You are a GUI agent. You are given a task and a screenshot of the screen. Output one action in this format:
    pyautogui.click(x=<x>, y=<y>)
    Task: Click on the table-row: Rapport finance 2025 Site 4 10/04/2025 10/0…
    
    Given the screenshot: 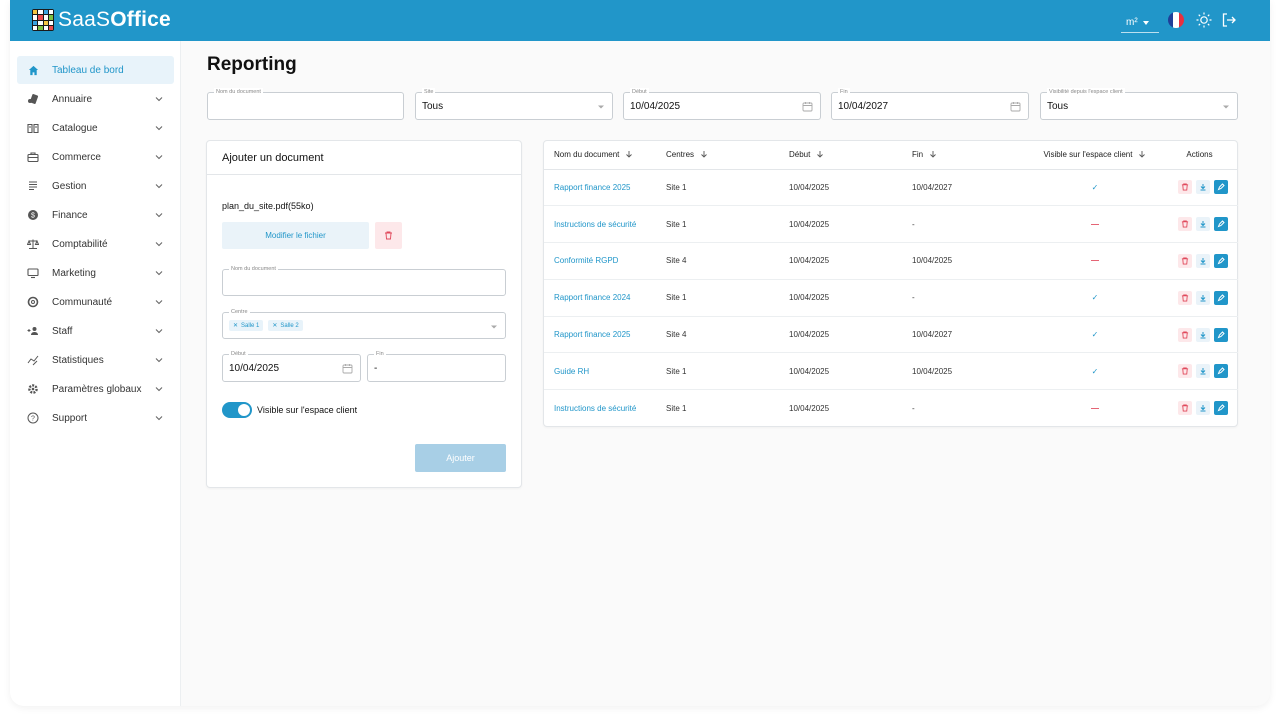 What is the action you would take?
    pyautogui.click(x=891, y=335)
    